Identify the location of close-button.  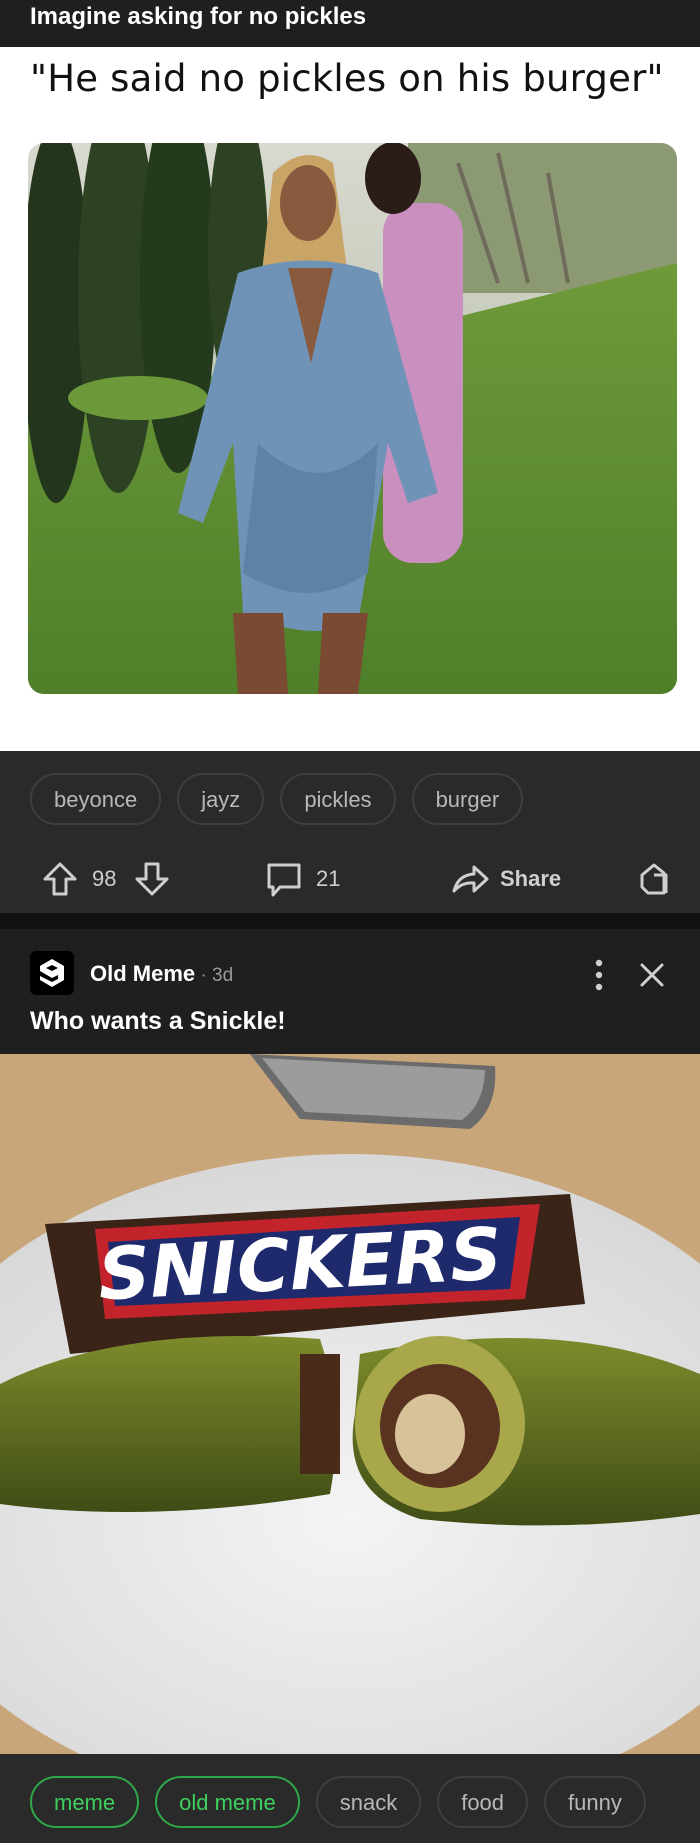
(652, 977).